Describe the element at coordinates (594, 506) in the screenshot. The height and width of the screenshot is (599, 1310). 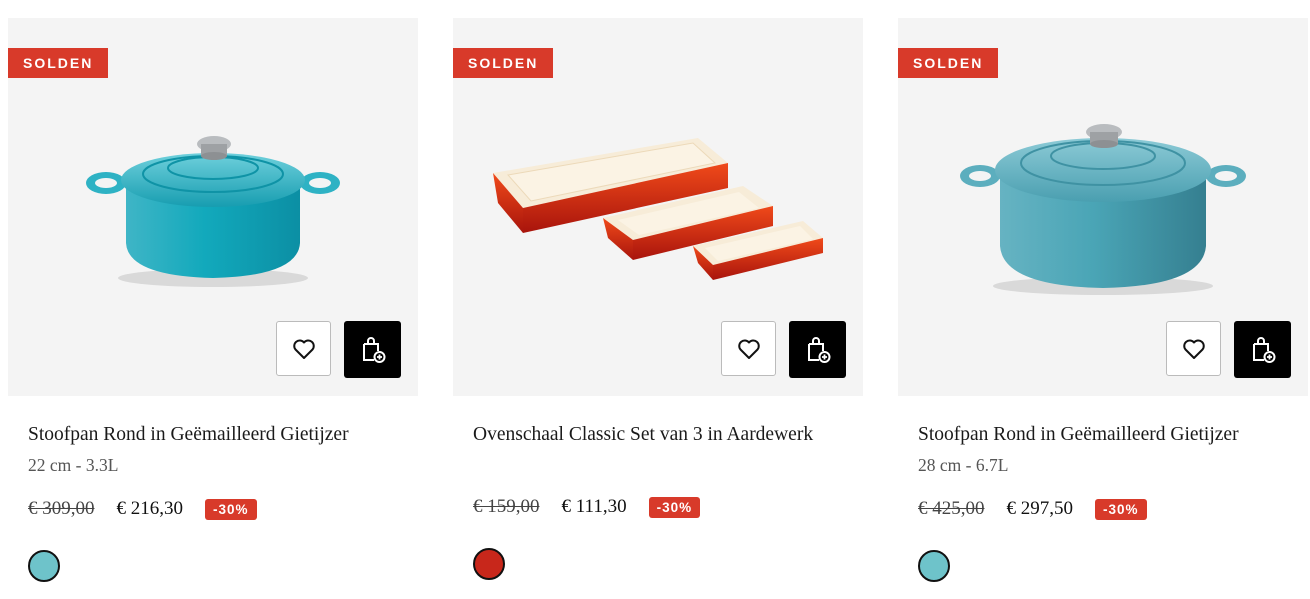
I see `sale-price: € 111,30` at that location.